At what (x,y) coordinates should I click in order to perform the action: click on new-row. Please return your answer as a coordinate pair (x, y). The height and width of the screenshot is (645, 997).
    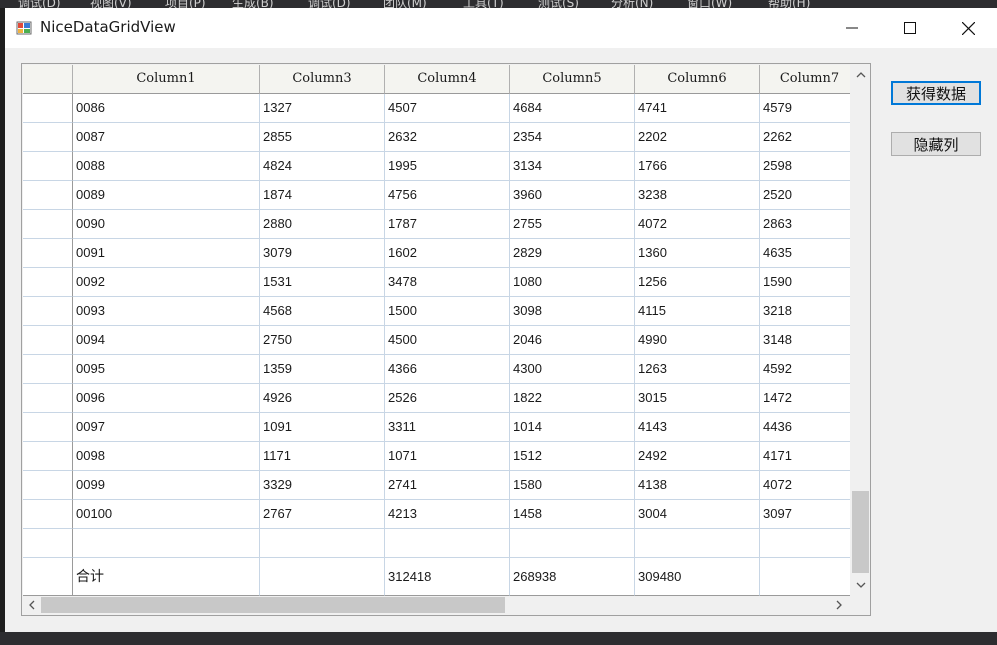
    Looking at the image, I should click on (436, 543).